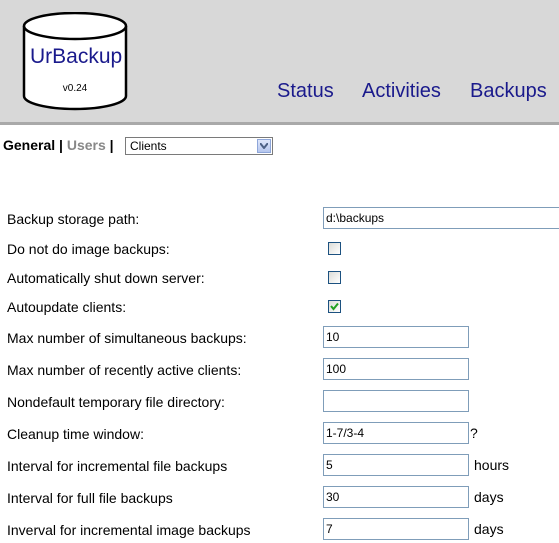 Image resolution: width=559 pixels, height=543 pixels. I want to click on autoupdate-clients-checkbox, so click(334, 306).